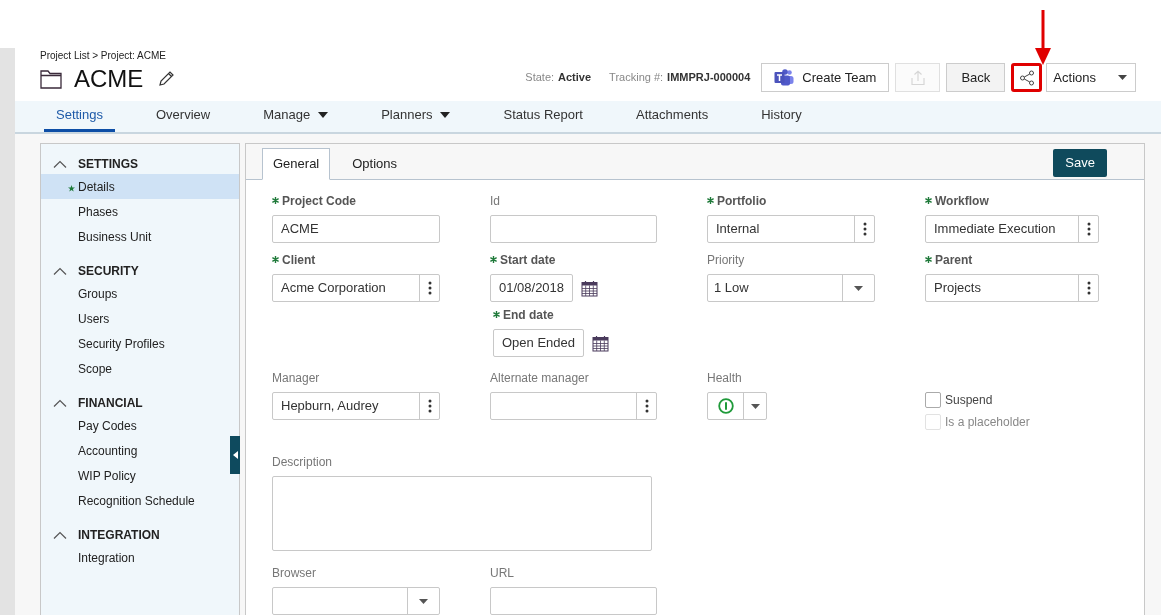 Image resolution: width=1161 pixels, height=615 pixels. What do you see at coordinates (987, 422) in the screenshot?
I see `checkbox-label: Is a placeholder` at bounding box center [987, 422].